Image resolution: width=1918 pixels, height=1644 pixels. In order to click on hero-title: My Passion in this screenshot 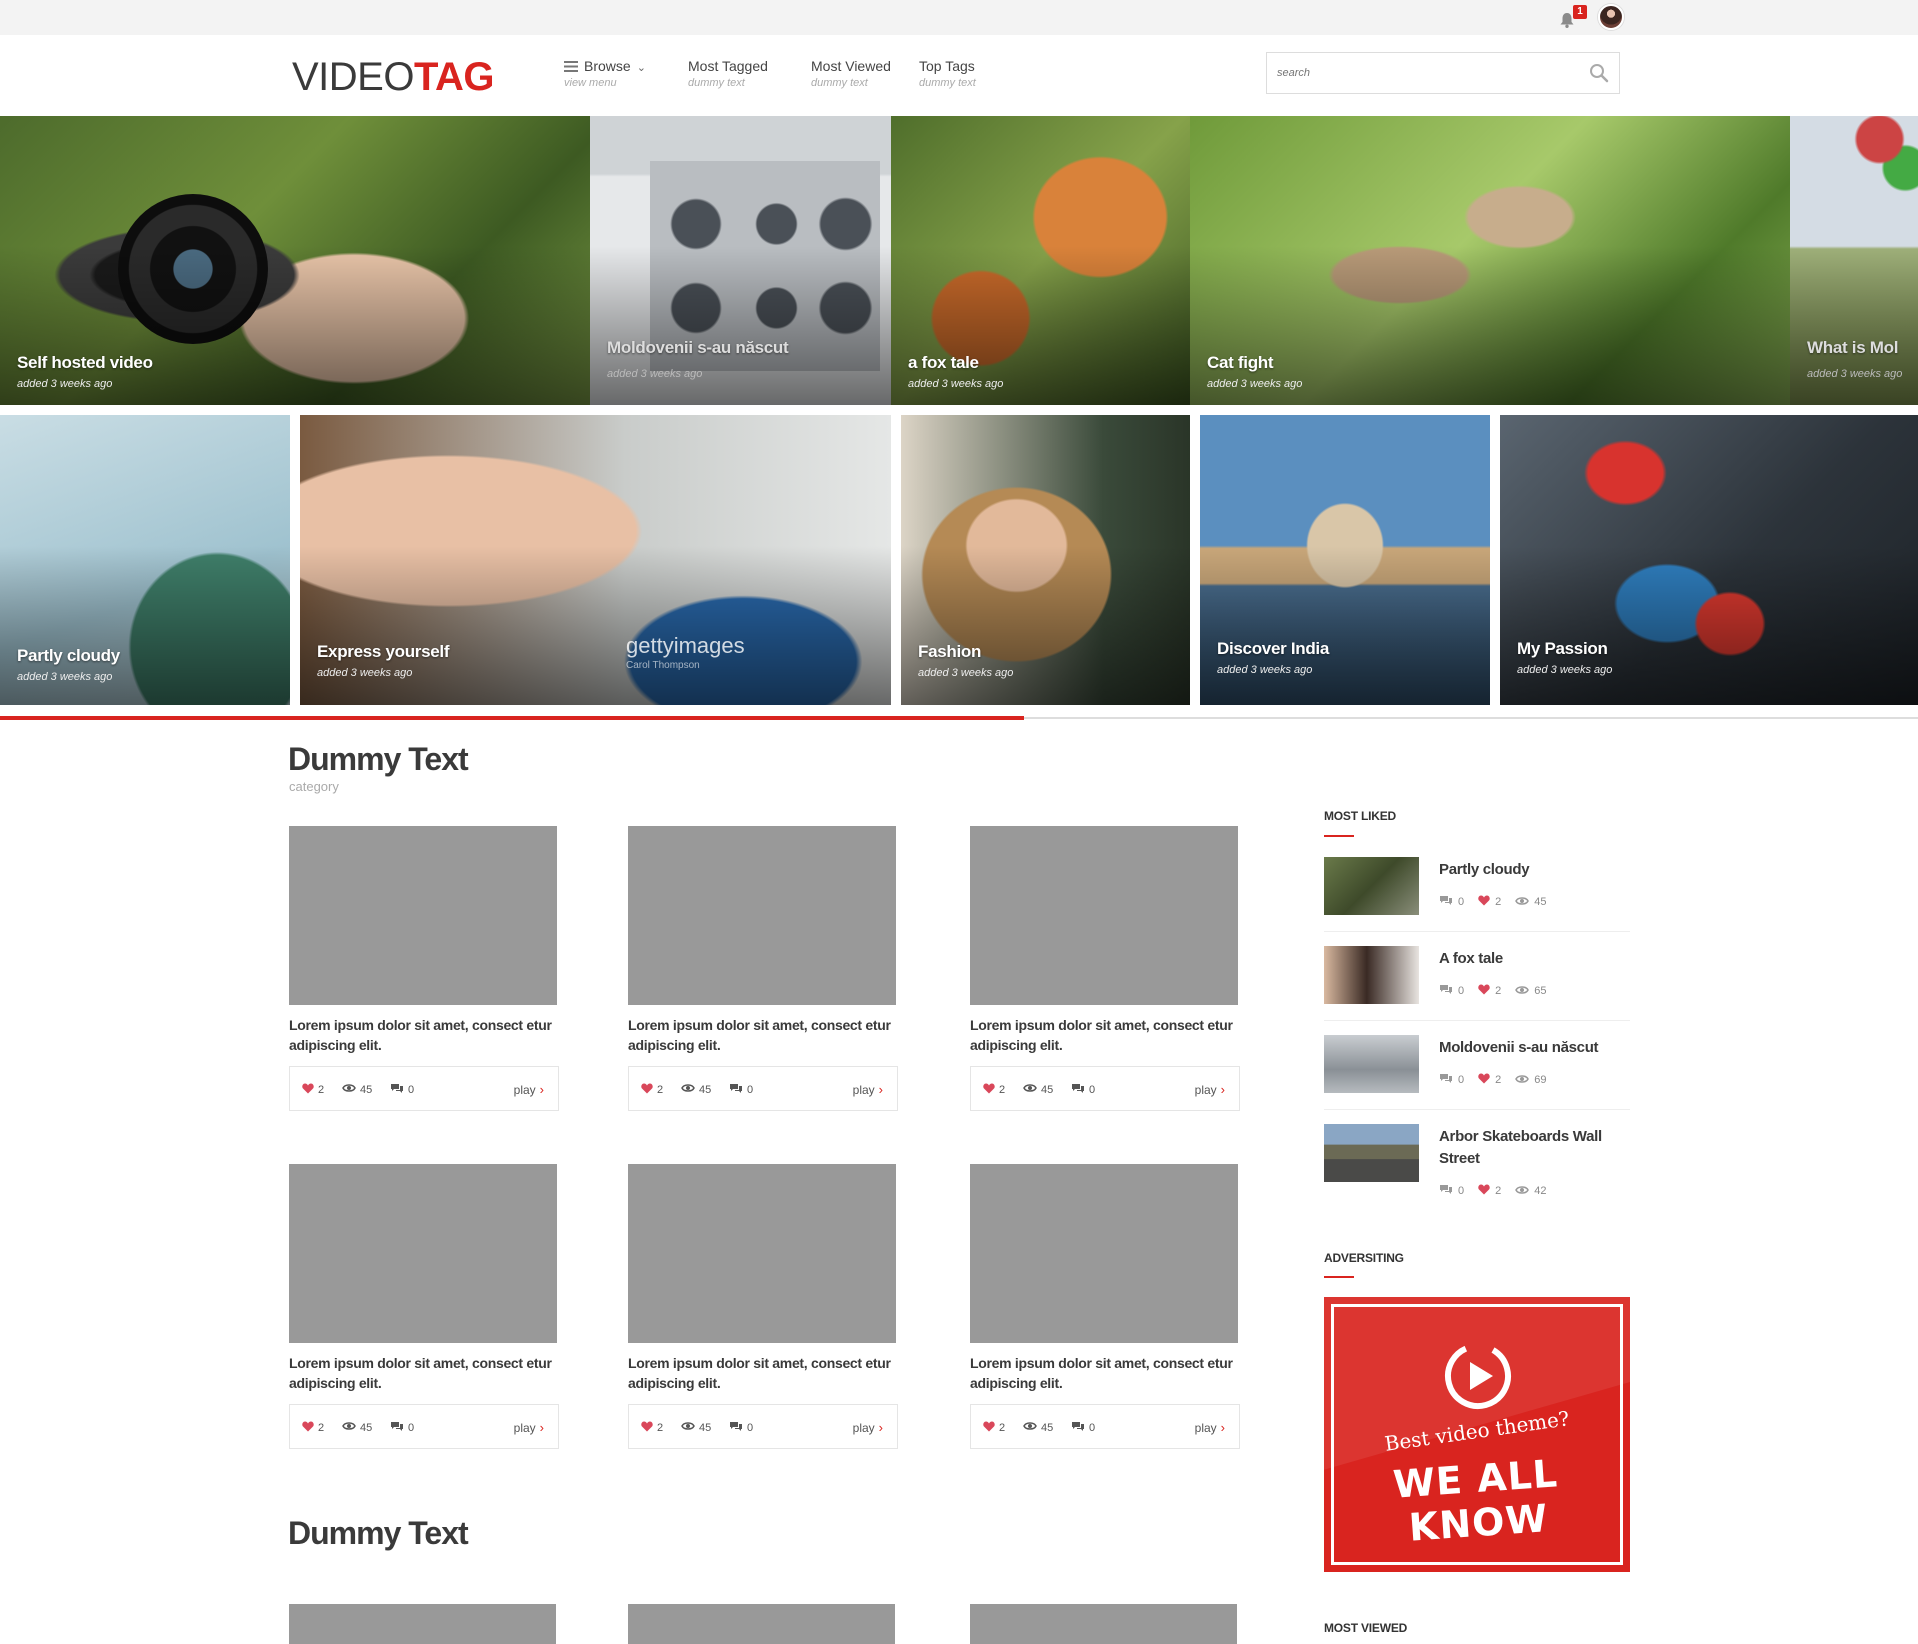, I will do `click(1562, 648)`.